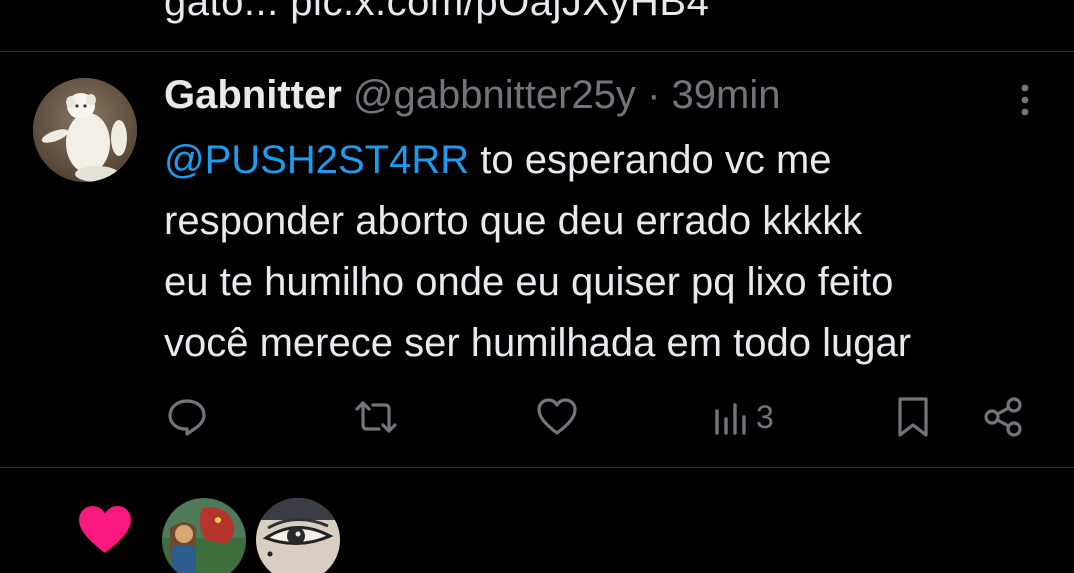 This screenshot has height=573, width=1074. I want to click on heart-icon, so click(557, 416).